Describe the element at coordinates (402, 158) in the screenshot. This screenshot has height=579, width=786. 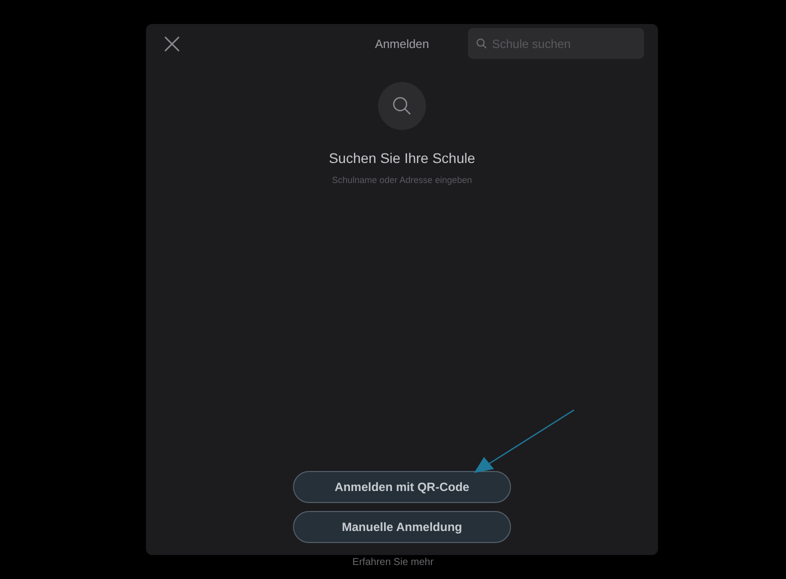
I see `empty-state-heading: Suchen Sie Ihre Schule` at that location.